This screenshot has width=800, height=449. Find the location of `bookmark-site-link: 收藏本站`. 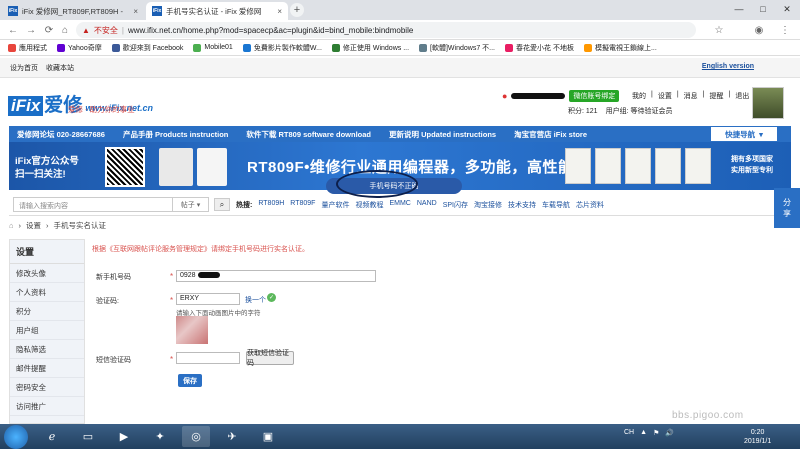

bookmark-site-link: 收藏本站 is located at coordinates (60, 68).